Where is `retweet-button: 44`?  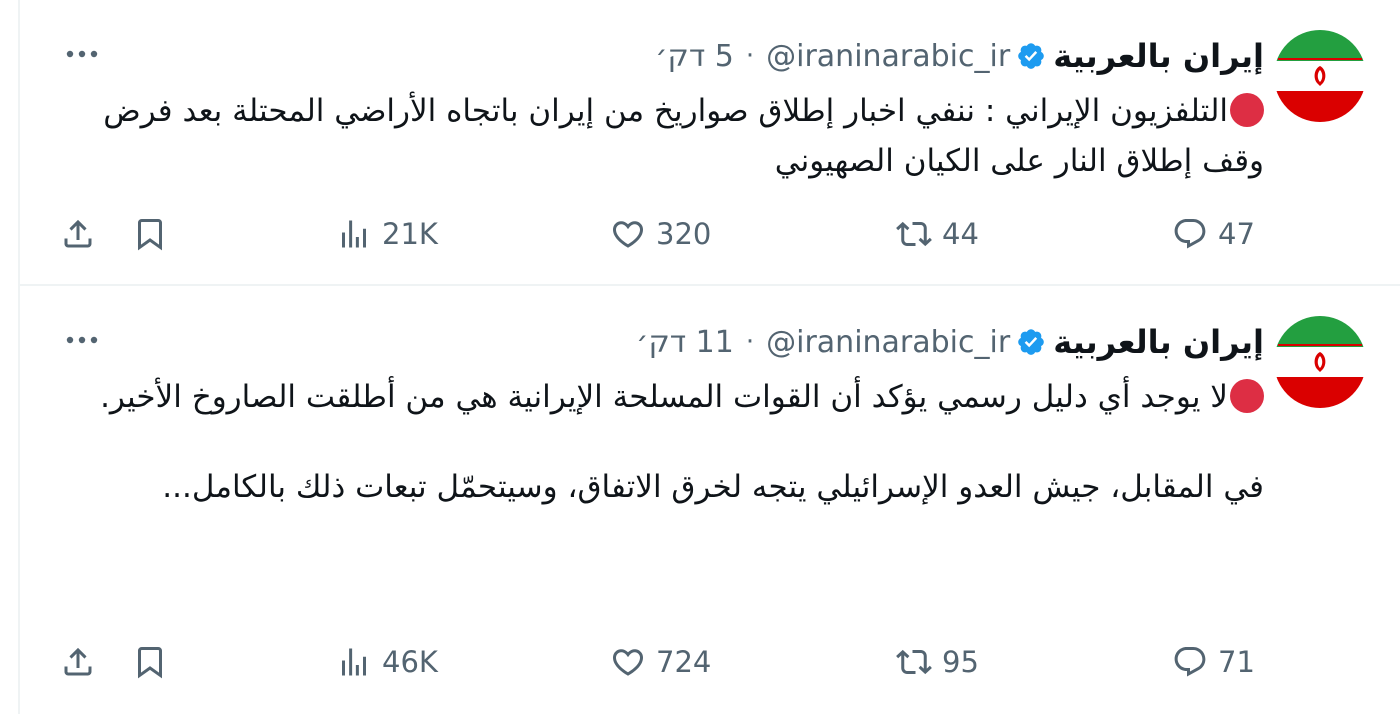
retweet-button: 44 is located at coordinates (937, 234).